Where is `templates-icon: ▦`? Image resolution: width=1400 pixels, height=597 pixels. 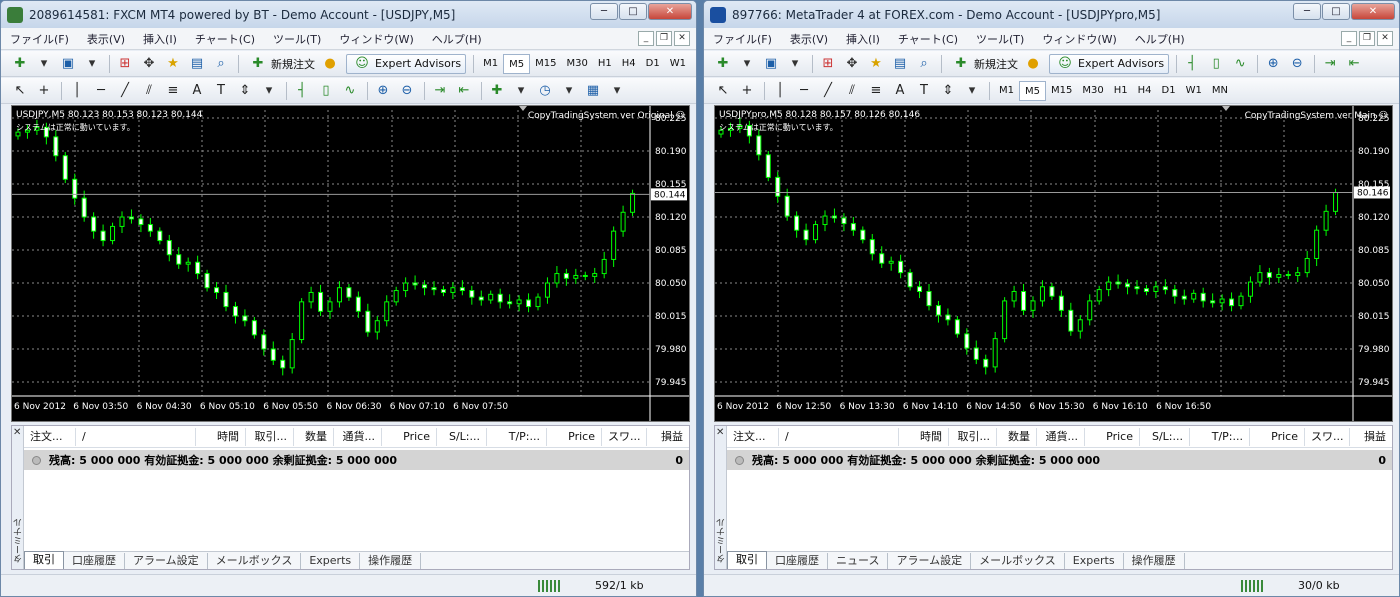 templates-icon: ▦ is located at coordinates (593, 91).